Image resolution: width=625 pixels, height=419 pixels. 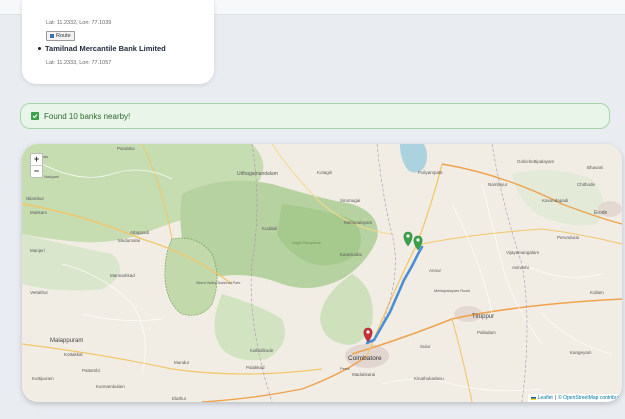 What do you see at coordinates (595, 167) in the screenshot?
I see `map-place-label: Bhavani` at bounding box center [595, 167].